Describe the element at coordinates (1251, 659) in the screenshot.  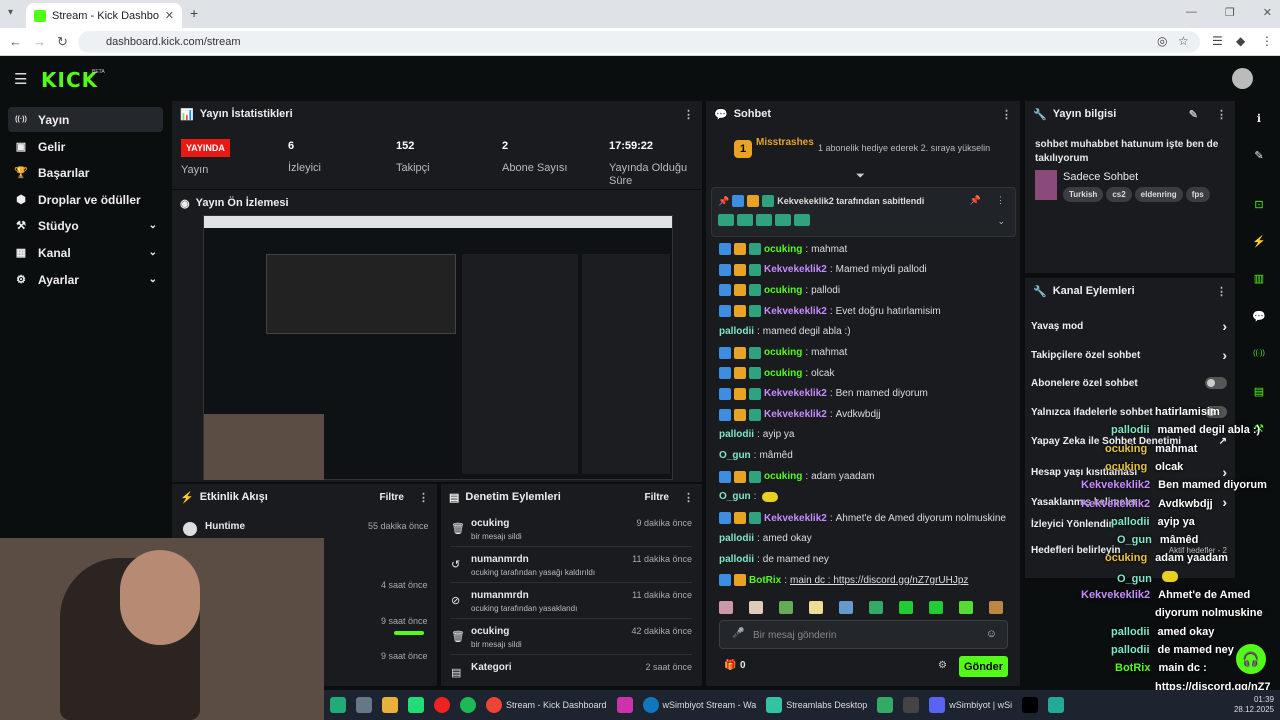
I see `support-icon: 🎧` at that location.